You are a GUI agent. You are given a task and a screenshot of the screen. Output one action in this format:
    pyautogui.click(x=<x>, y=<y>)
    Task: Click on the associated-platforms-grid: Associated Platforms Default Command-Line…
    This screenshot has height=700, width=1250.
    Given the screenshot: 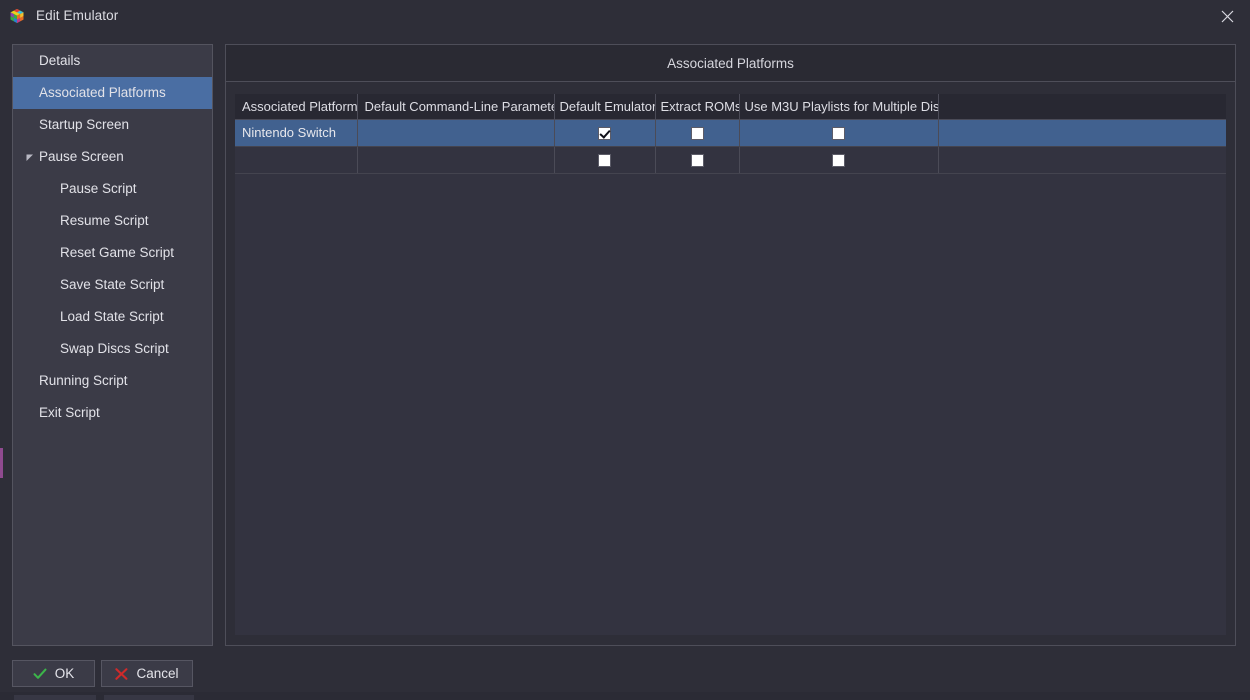 What is the action you would take?
    pyautogui.click(x=730, y=134)
    